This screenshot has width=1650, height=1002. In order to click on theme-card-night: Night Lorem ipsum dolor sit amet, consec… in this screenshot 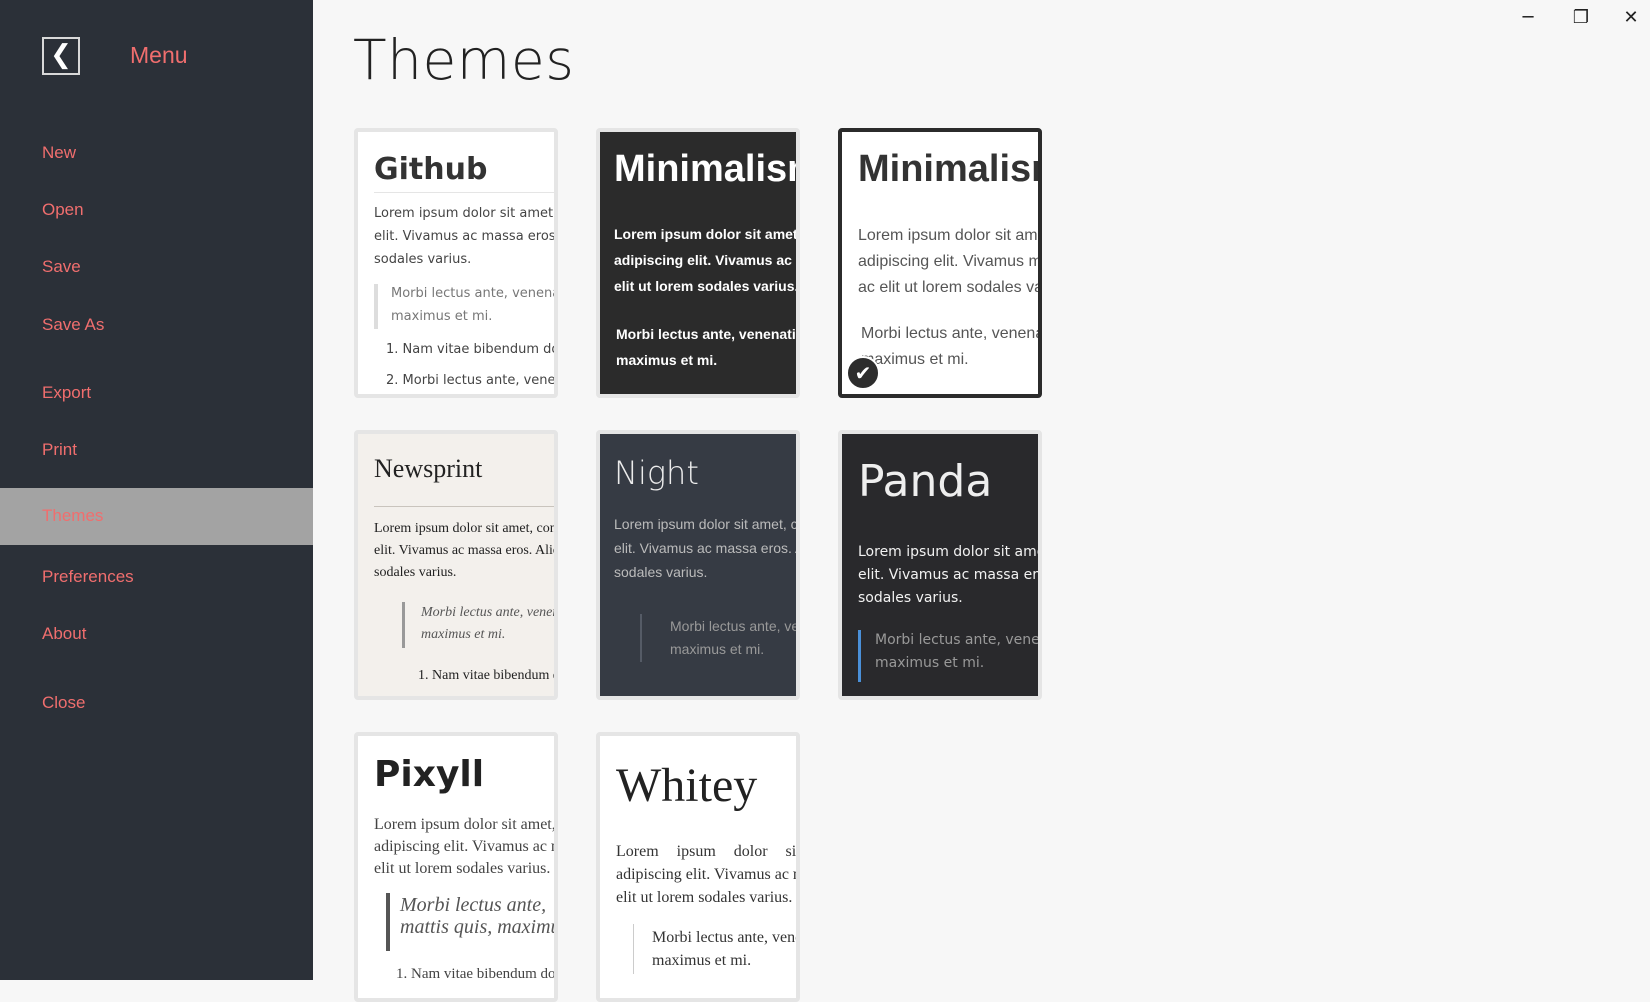, I will do `click(698, 565)`.